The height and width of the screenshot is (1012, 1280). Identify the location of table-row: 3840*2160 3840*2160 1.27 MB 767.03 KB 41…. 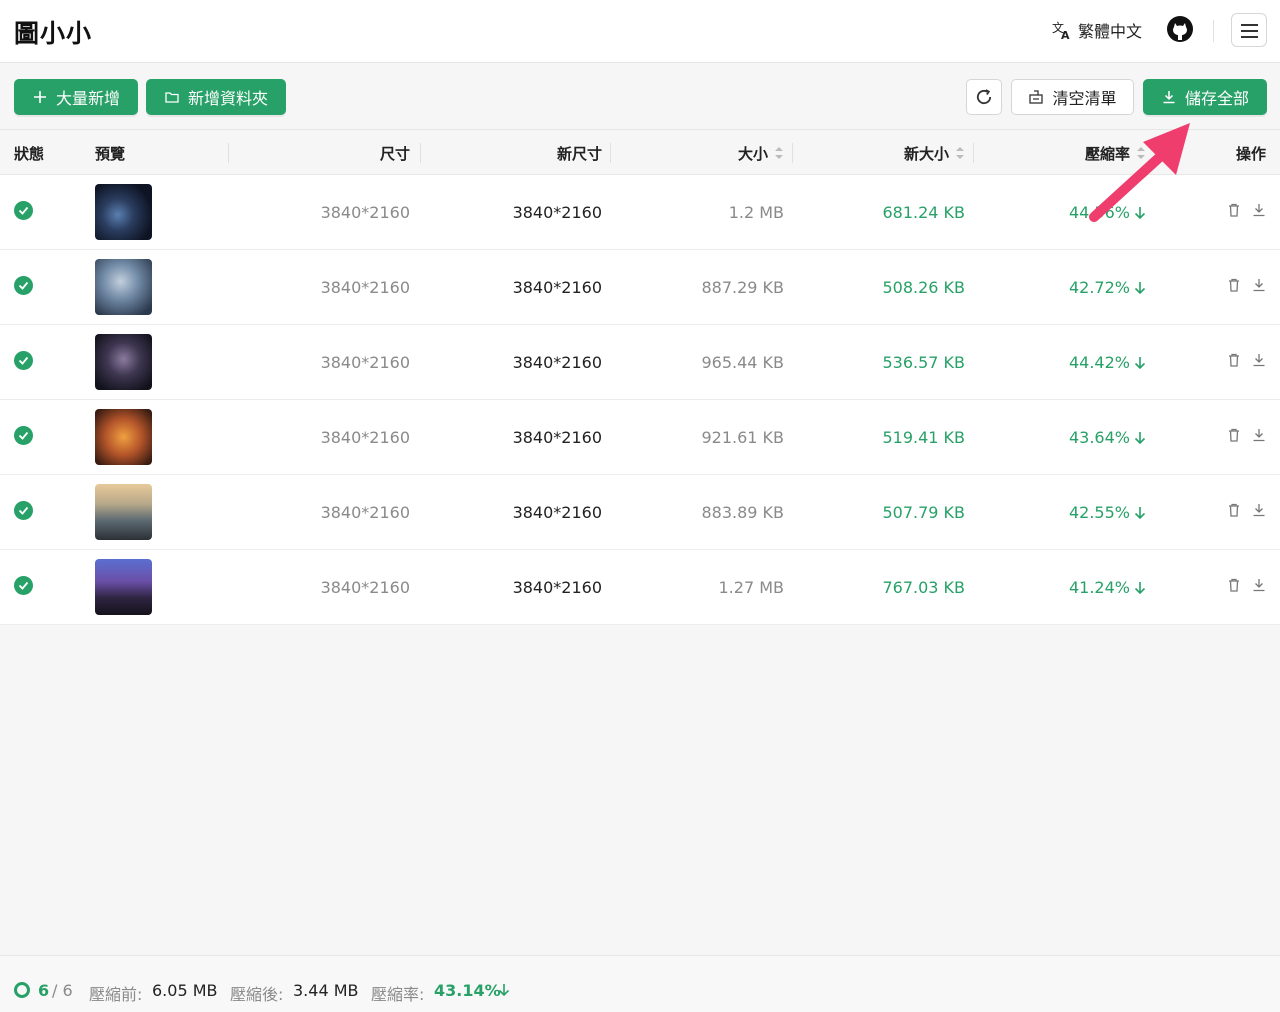
(640, 587).